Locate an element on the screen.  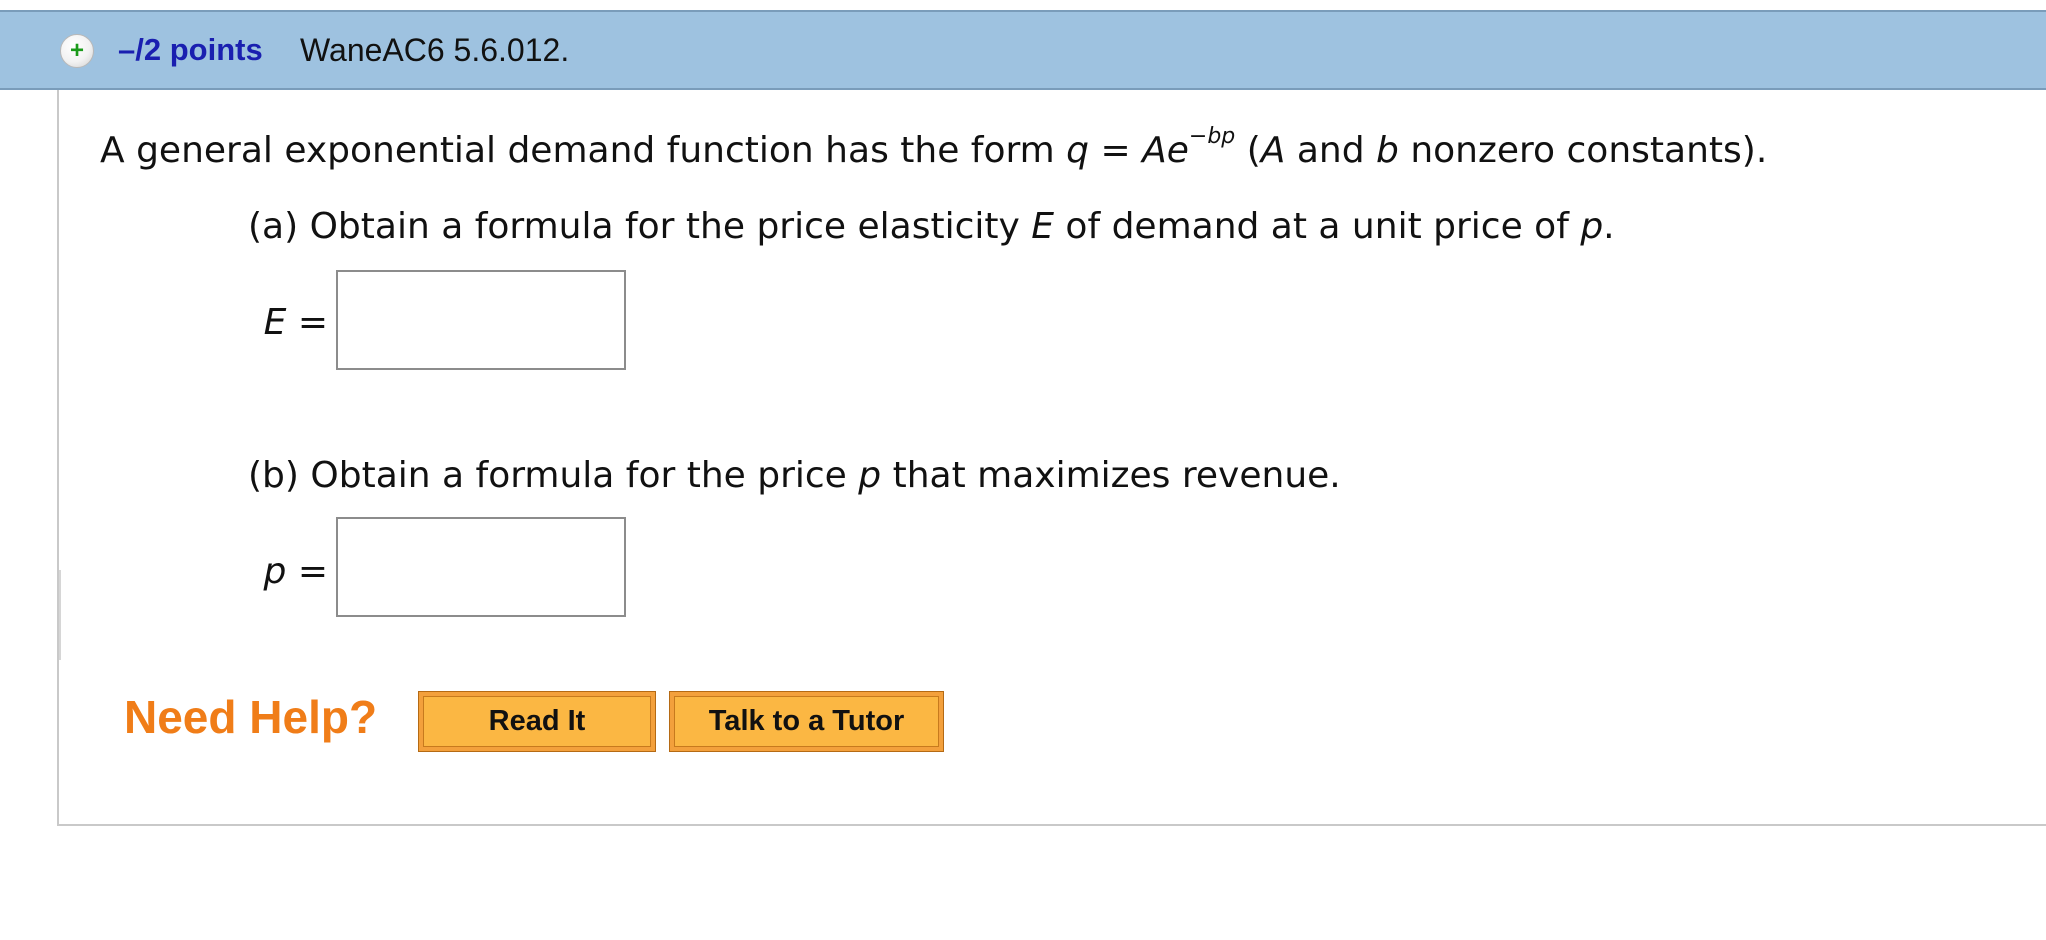
answer-b-label: p = is located at coordinates (295, 571).